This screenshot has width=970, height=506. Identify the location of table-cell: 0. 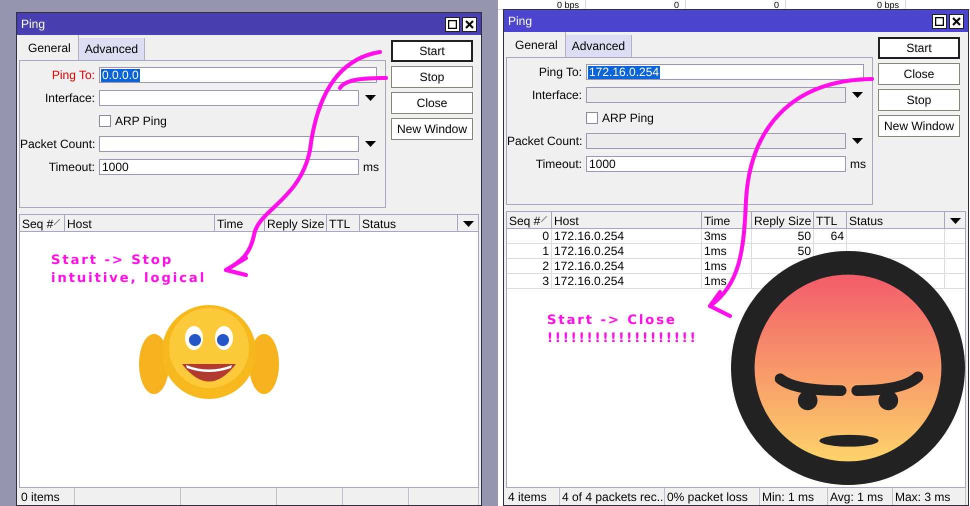
(545, 236).